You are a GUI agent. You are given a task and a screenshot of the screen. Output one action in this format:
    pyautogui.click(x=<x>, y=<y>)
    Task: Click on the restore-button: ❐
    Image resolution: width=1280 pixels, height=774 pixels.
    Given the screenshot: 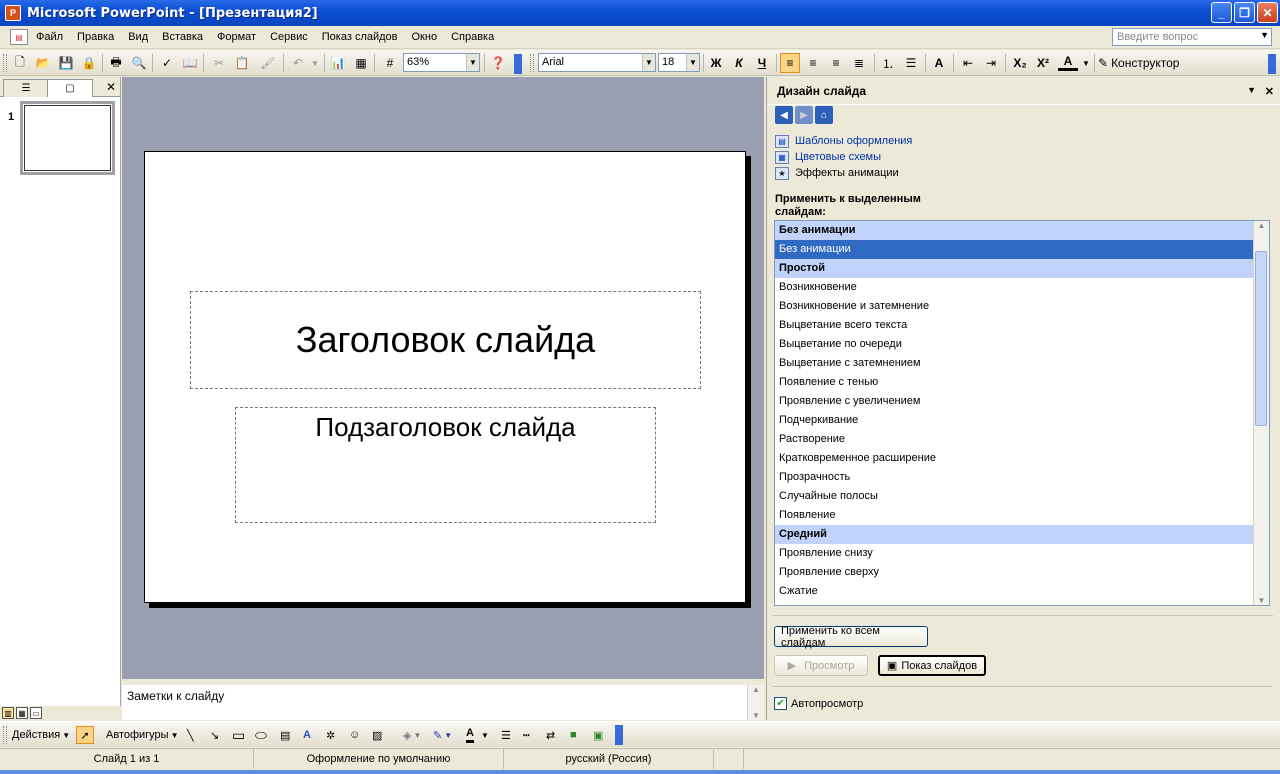 What is the action you would take?
    pyautogui.click(x=1244, y=12)
    